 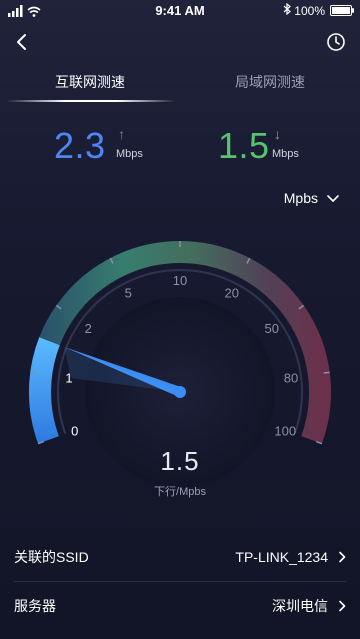 I want to click on battery-percent: 100%, so click(x=309, y=10).